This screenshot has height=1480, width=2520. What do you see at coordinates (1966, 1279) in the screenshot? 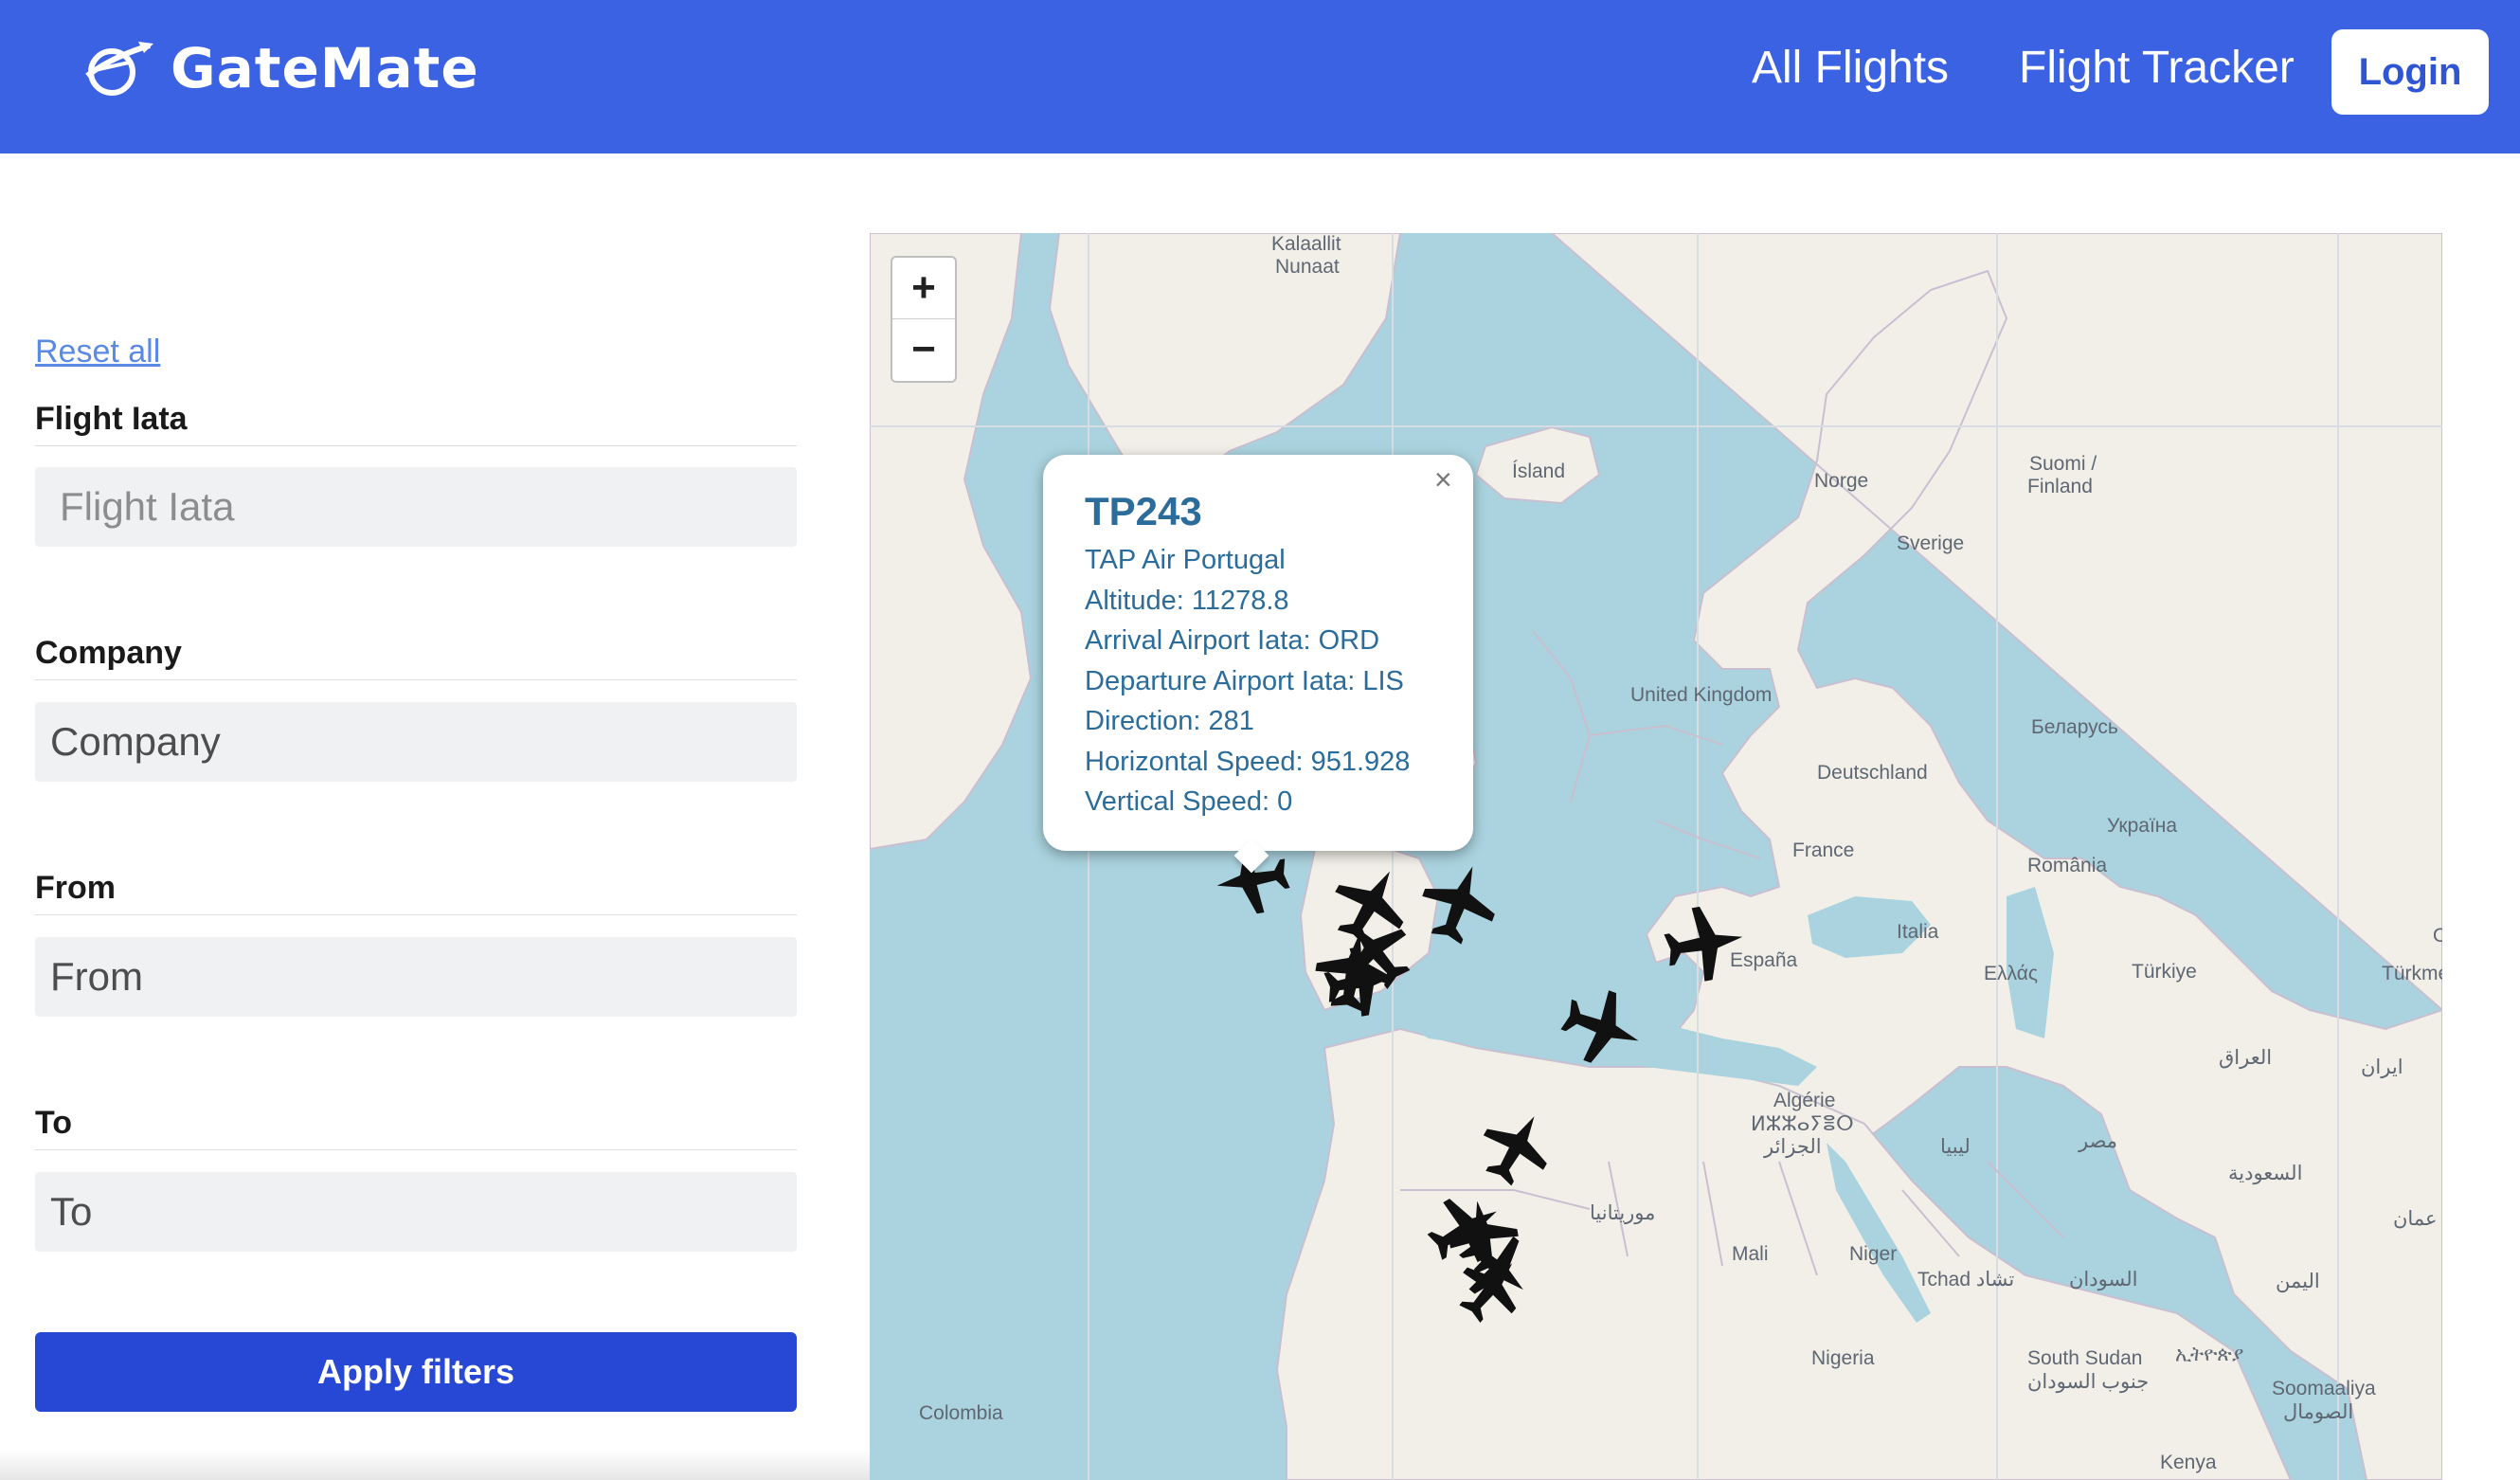
I see `map-label: Tchad تشاد` at bounding box center [1966, 1279].